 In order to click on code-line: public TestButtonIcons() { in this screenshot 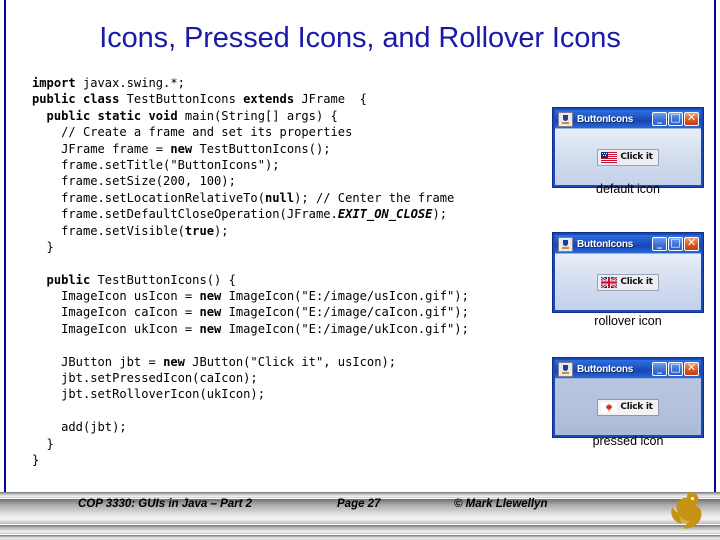, I will do `click(292, 280)`.